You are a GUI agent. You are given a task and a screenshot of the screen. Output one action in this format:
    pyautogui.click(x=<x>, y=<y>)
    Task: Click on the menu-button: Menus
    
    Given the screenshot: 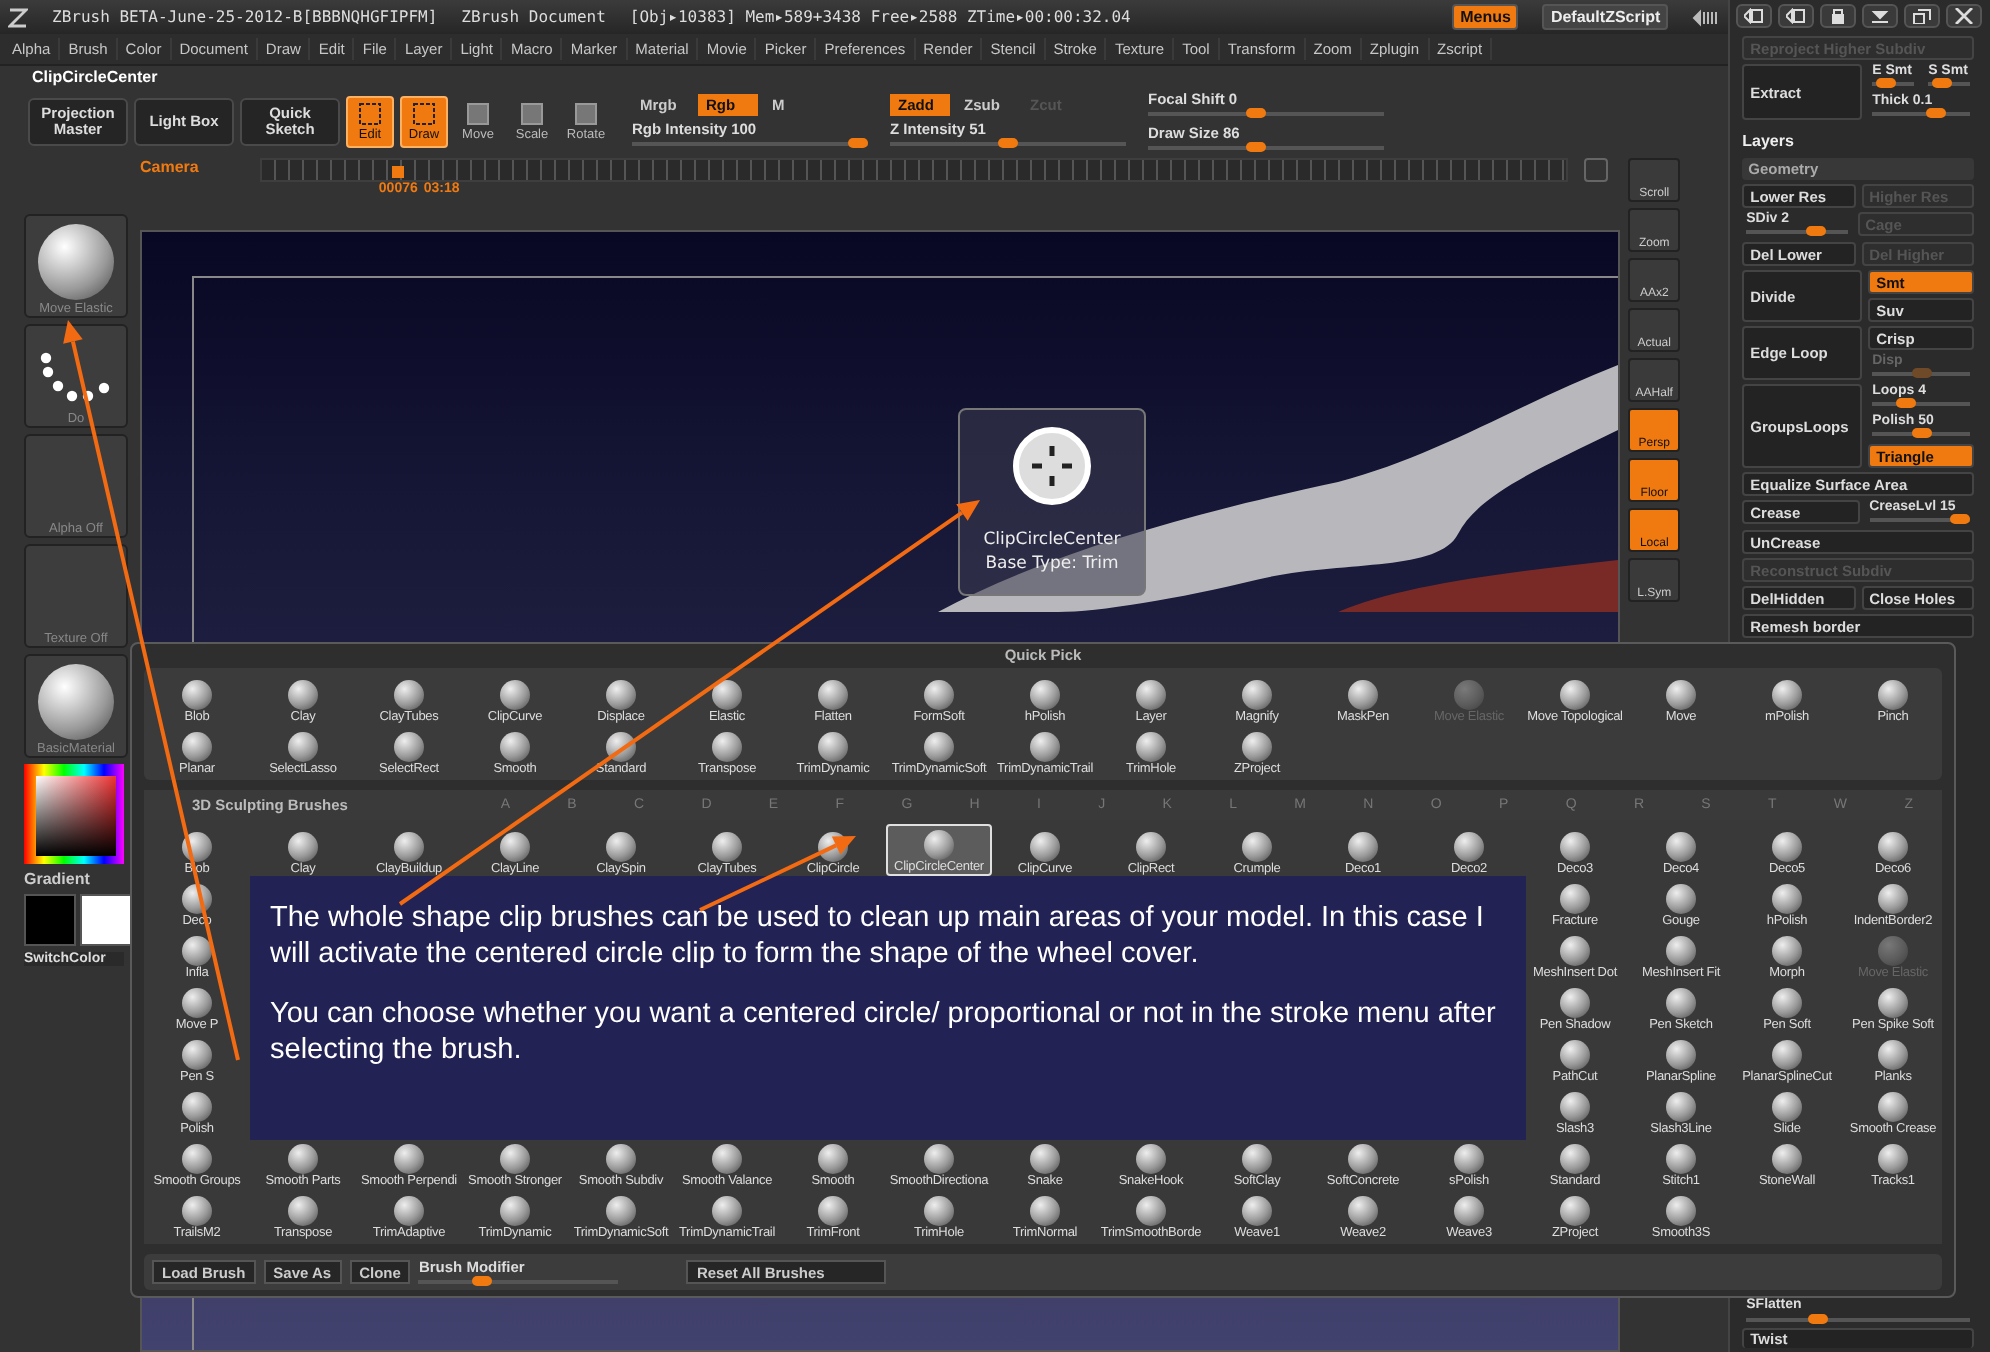 What is the action you would take?
    pyautogui.click(x=1485, y=17)
    